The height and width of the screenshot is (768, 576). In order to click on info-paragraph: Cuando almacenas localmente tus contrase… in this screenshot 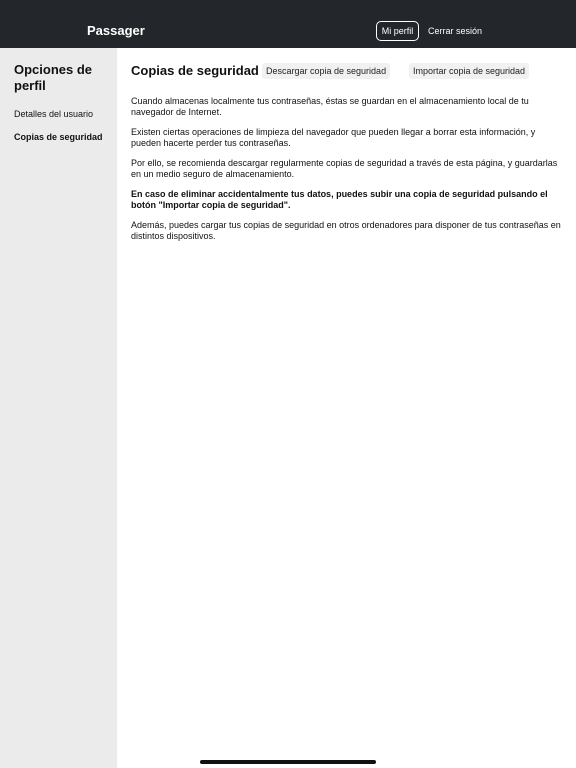, I will do `click(330, 106)`.